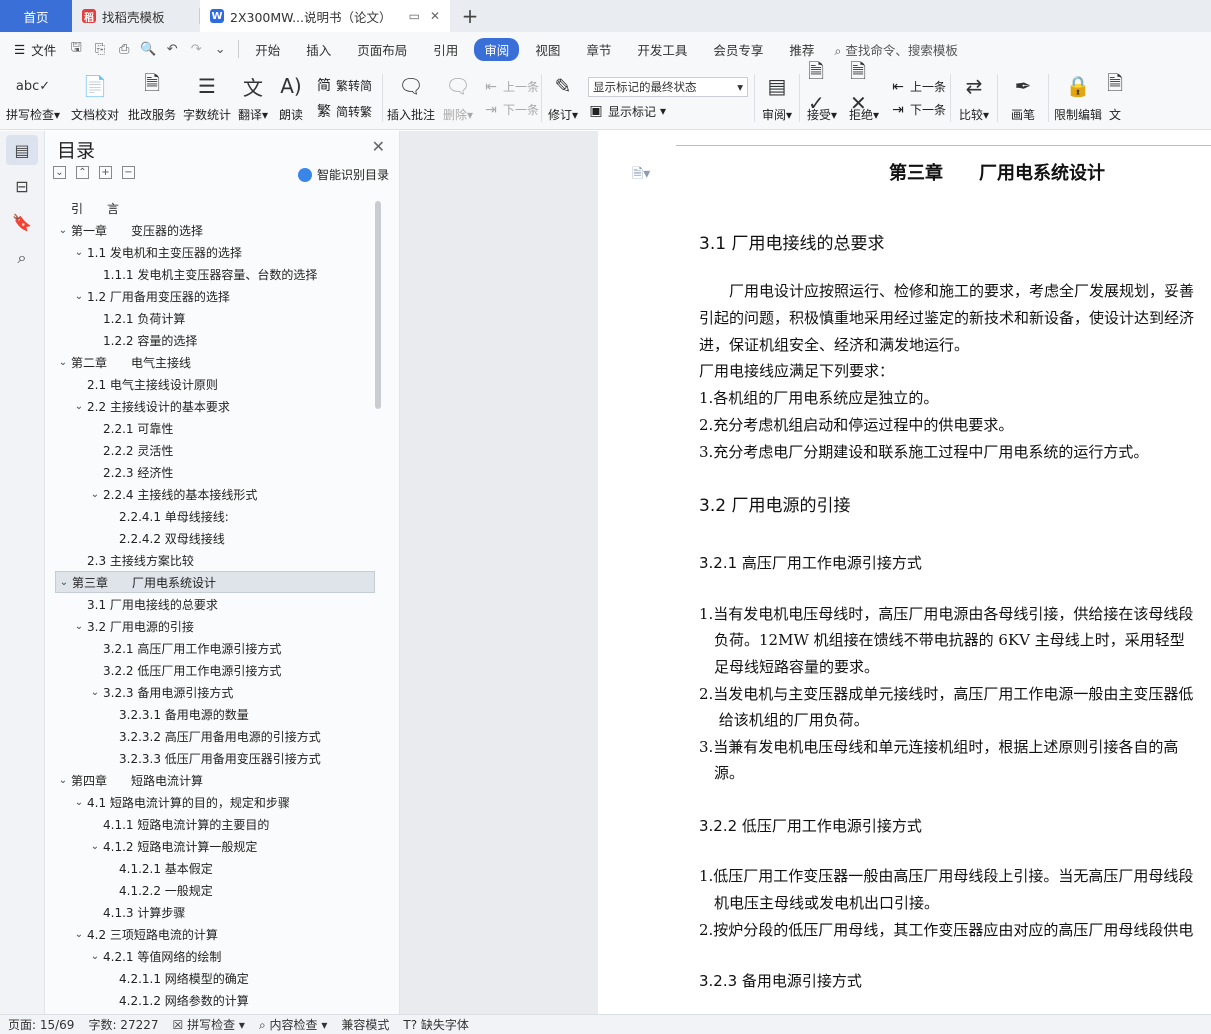 This screenshot has height=1034, width=1211. Describe the element at coordinates (974, 98) in the screenshot. I see `compare-button: ⇄ 比较▾` at that location.